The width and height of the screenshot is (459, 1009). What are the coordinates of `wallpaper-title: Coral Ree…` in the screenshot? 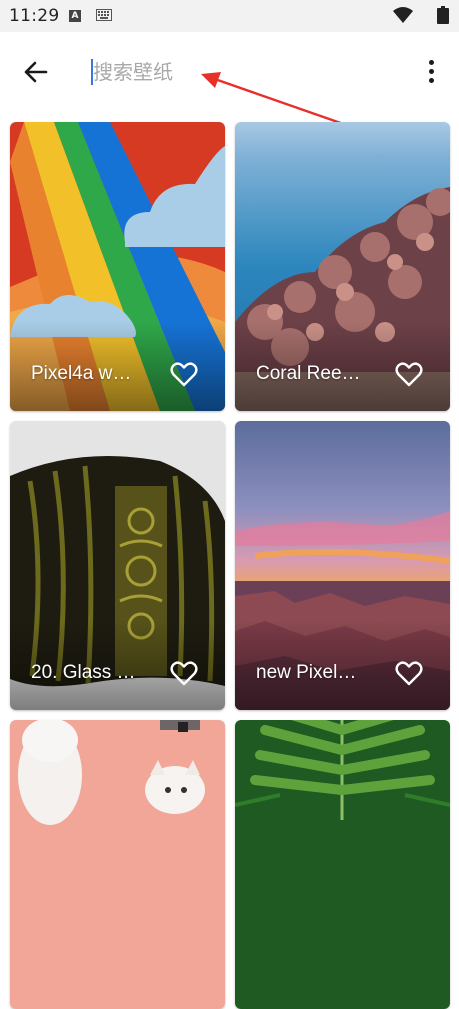 It's located at (308, 373).